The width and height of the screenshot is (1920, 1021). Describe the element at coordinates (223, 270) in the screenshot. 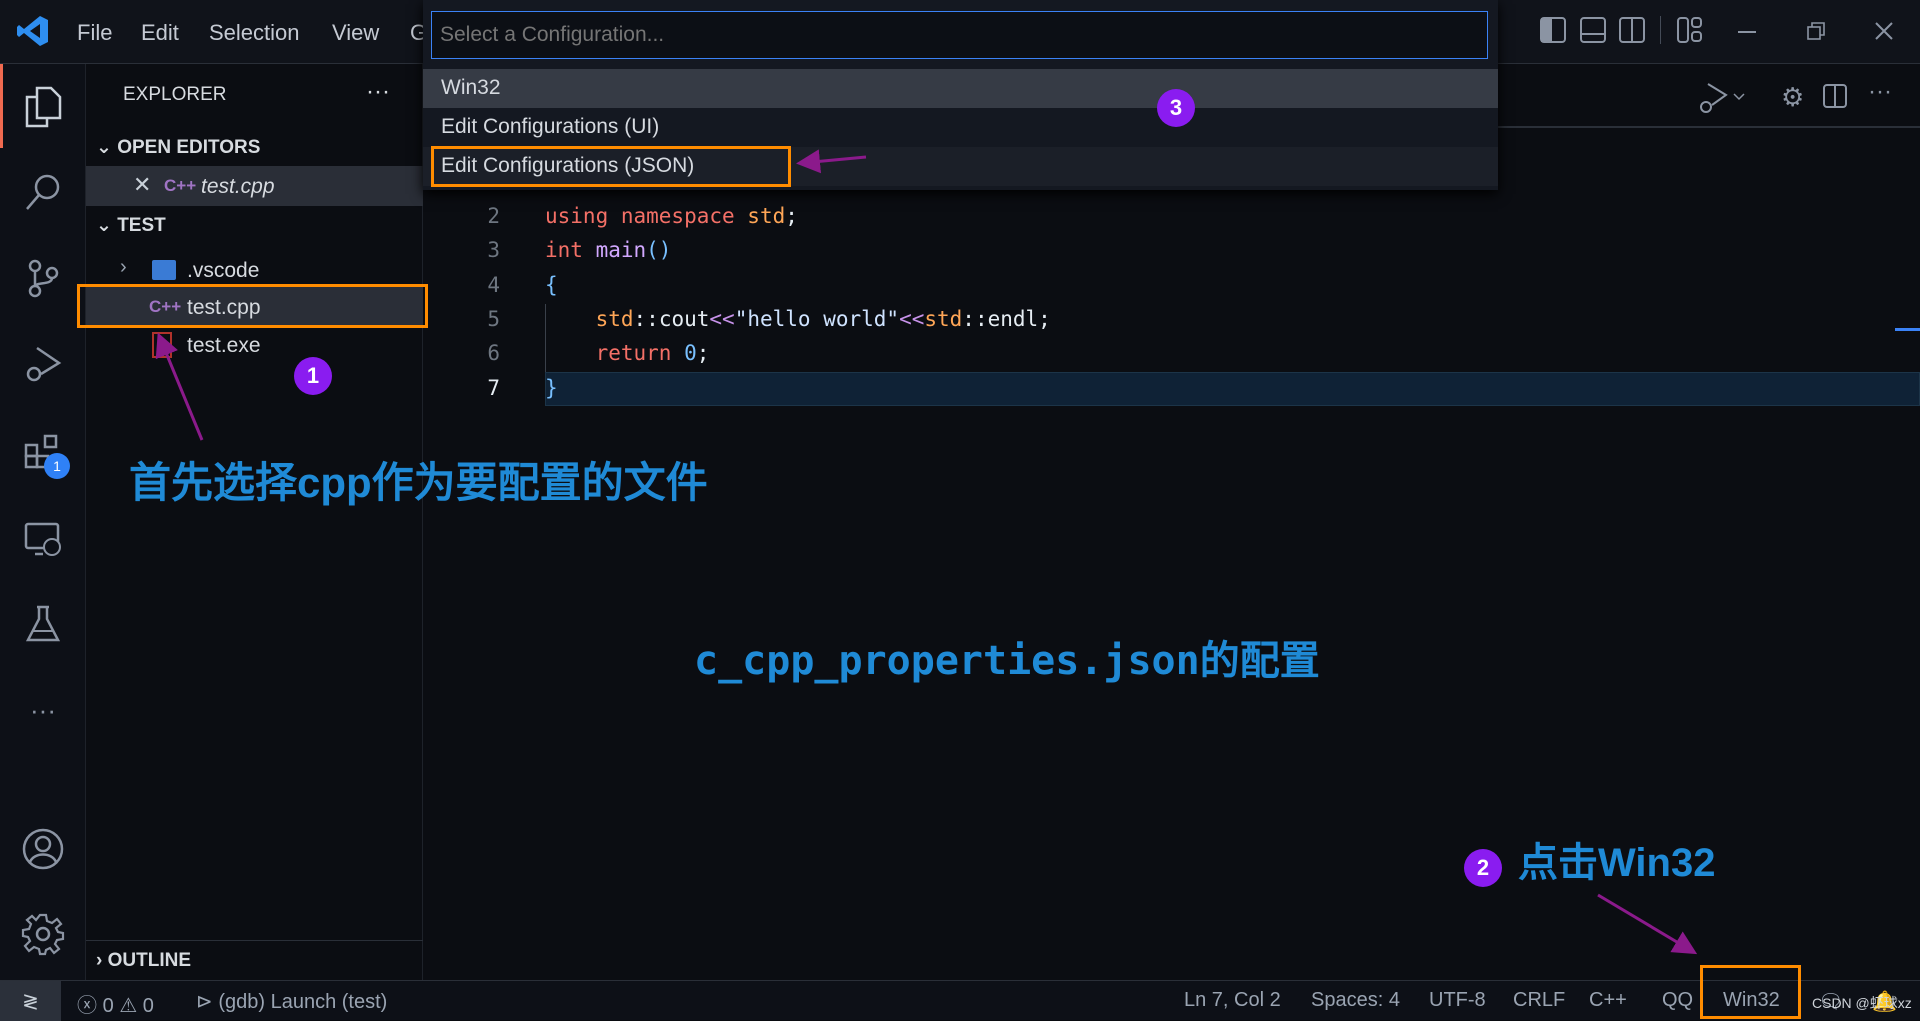

I see `tree-item-name: .vscode` at that location.